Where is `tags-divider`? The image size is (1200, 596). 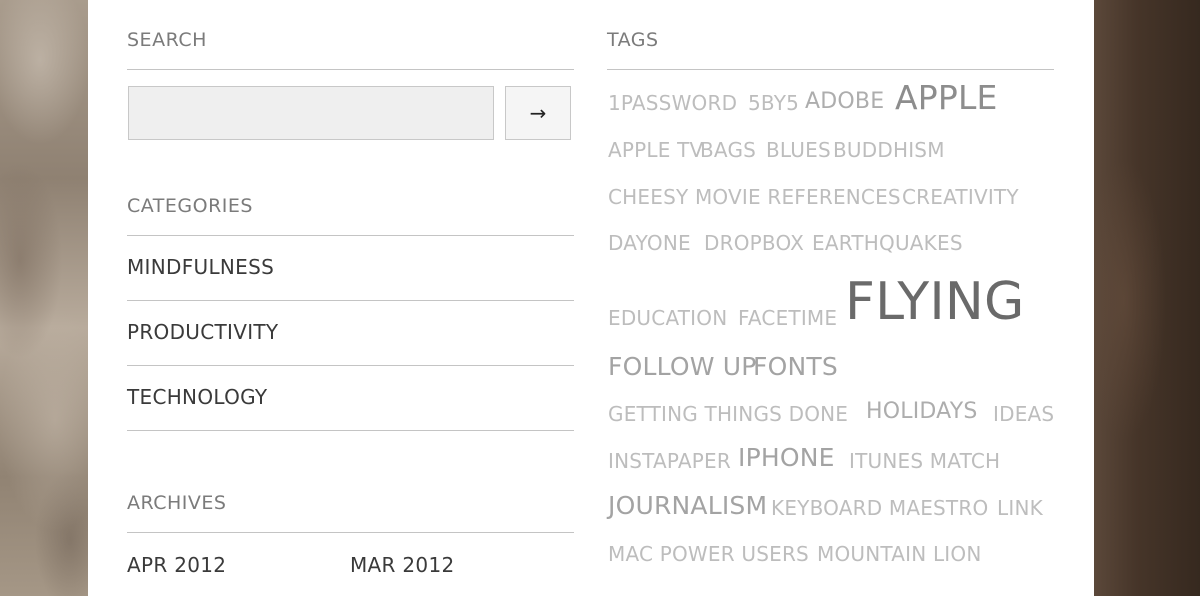 tags-divider is located at coordinates (830, 69).